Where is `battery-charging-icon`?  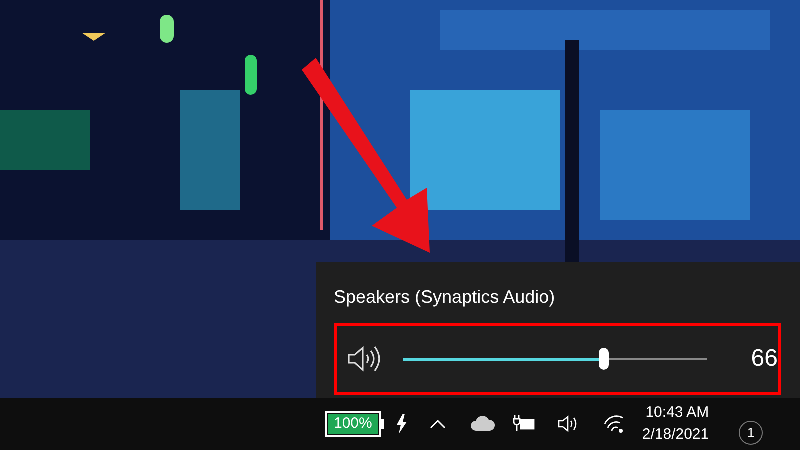
battery-charging-icon is located at coordinates (524, 424).